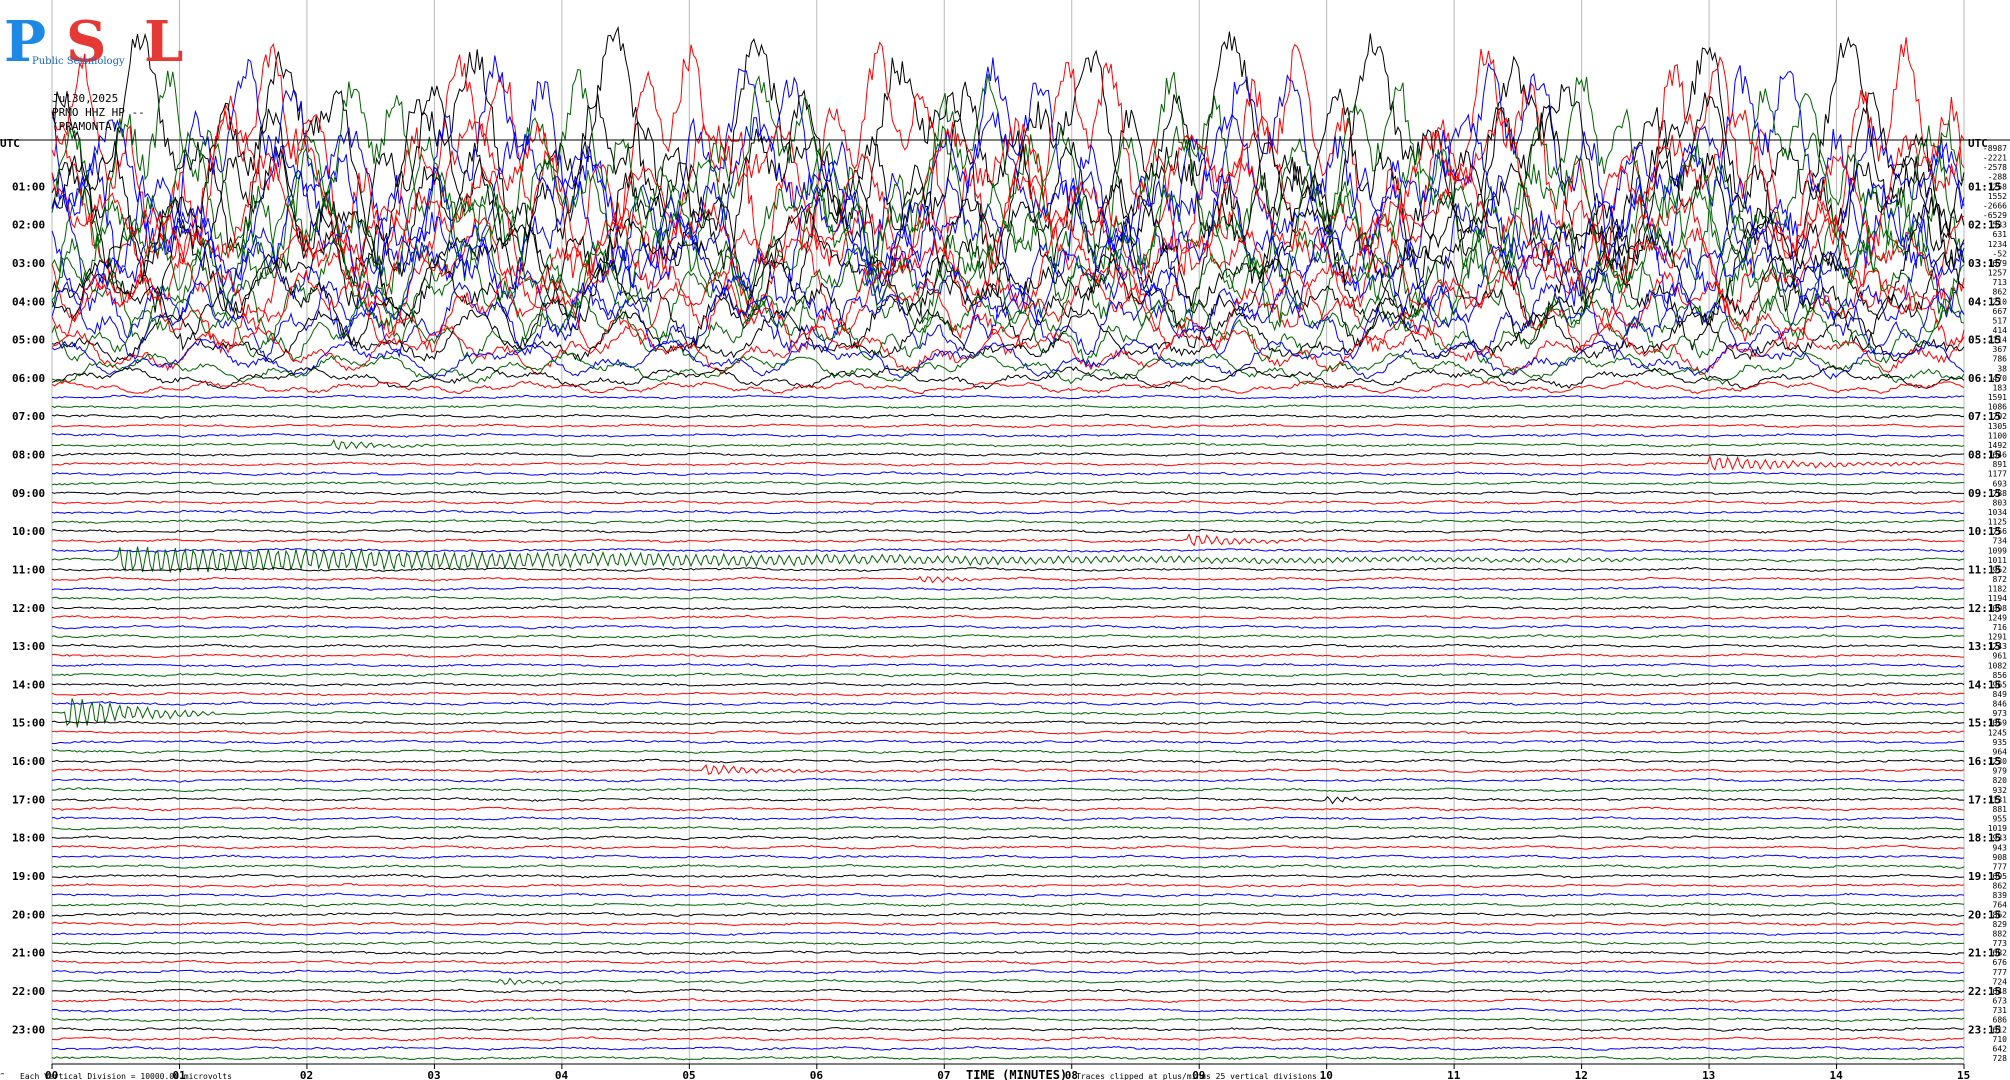 The width and height of the screenshot is (2010, 1080). What do you see at coordinates (1997, 177) in the screenshot?
I see `trace-value-label: -288` at bounding box center [1997, 177].